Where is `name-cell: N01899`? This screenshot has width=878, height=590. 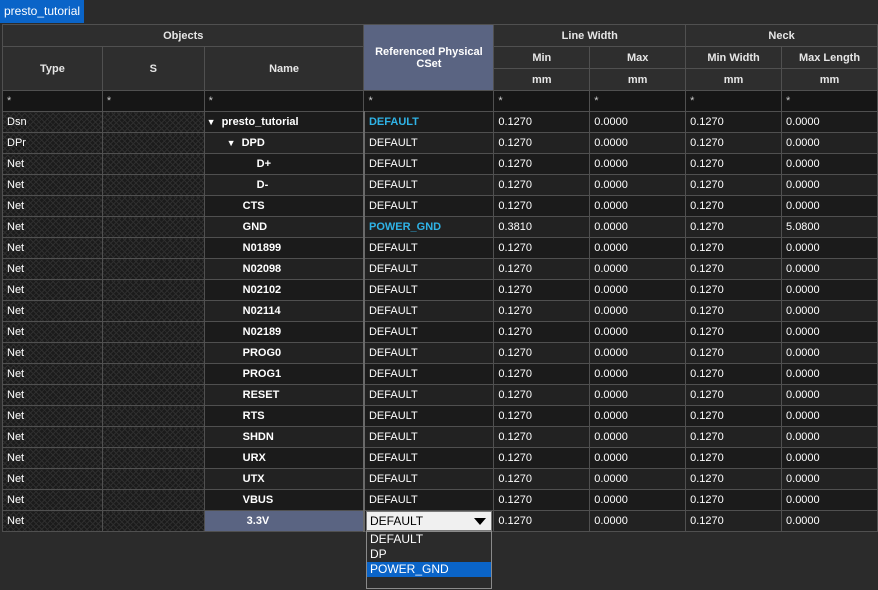 name-cell: N01899 is located at coordinates (284, 248).